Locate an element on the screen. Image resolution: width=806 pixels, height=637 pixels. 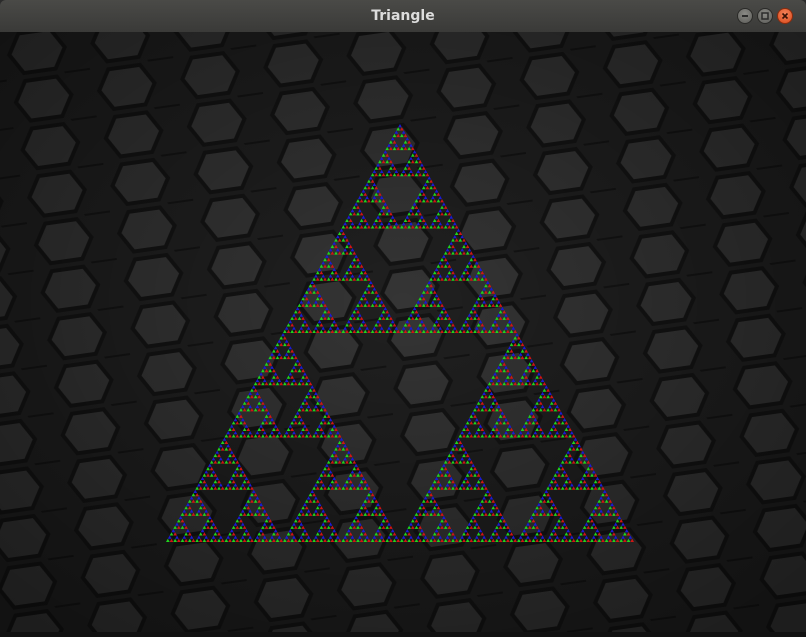
close-button is located at coordinates (785, 16).